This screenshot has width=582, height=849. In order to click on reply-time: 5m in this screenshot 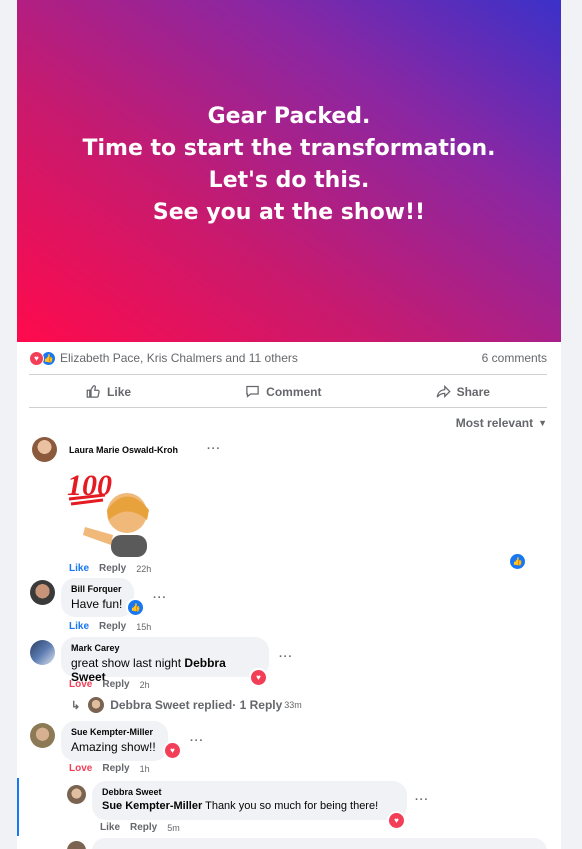, I will do `click(173, 828)`.